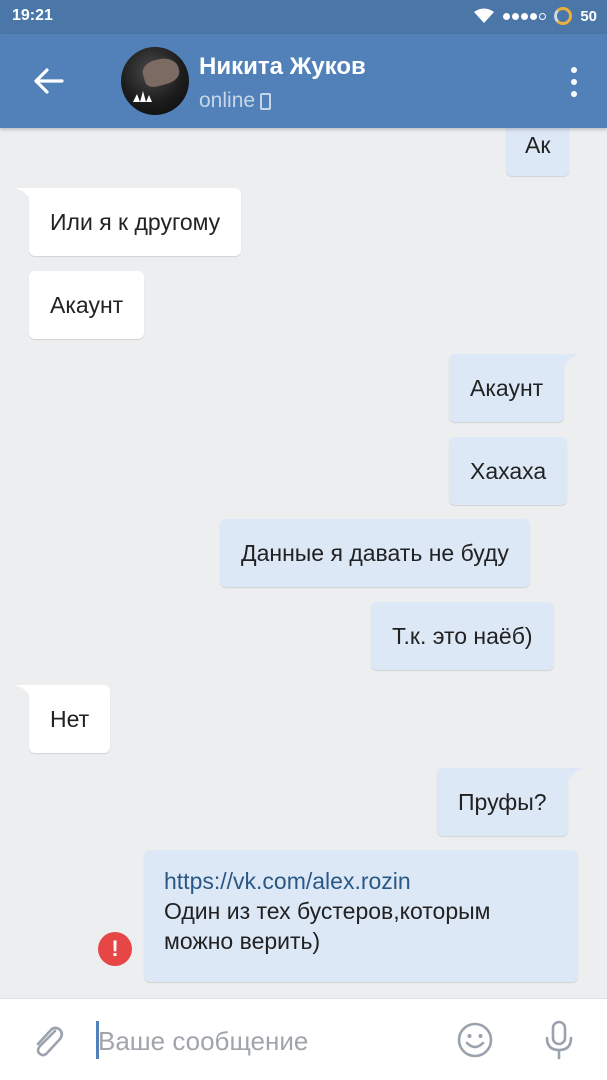 This screenshot has width=607, height=1080. I want to click on chat-header: Никита Жуков online, so click(303, 81).